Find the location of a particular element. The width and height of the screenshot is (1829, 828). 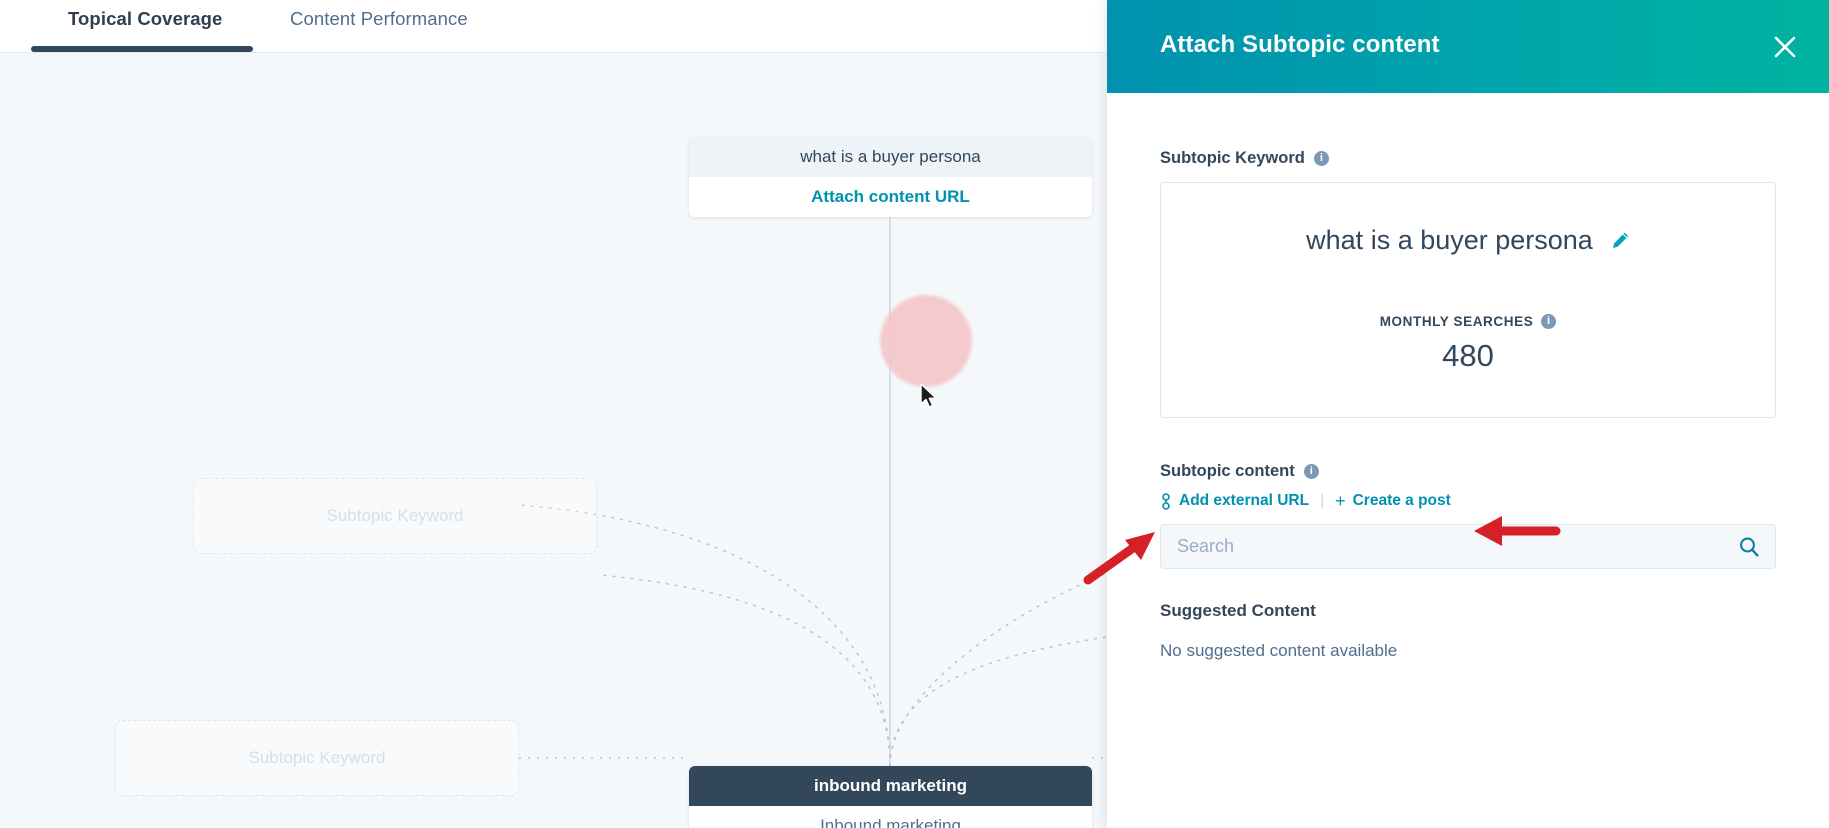

node-inbound-marketing: inbound marketing Inbound marketing is located at coordinates (890, 797).